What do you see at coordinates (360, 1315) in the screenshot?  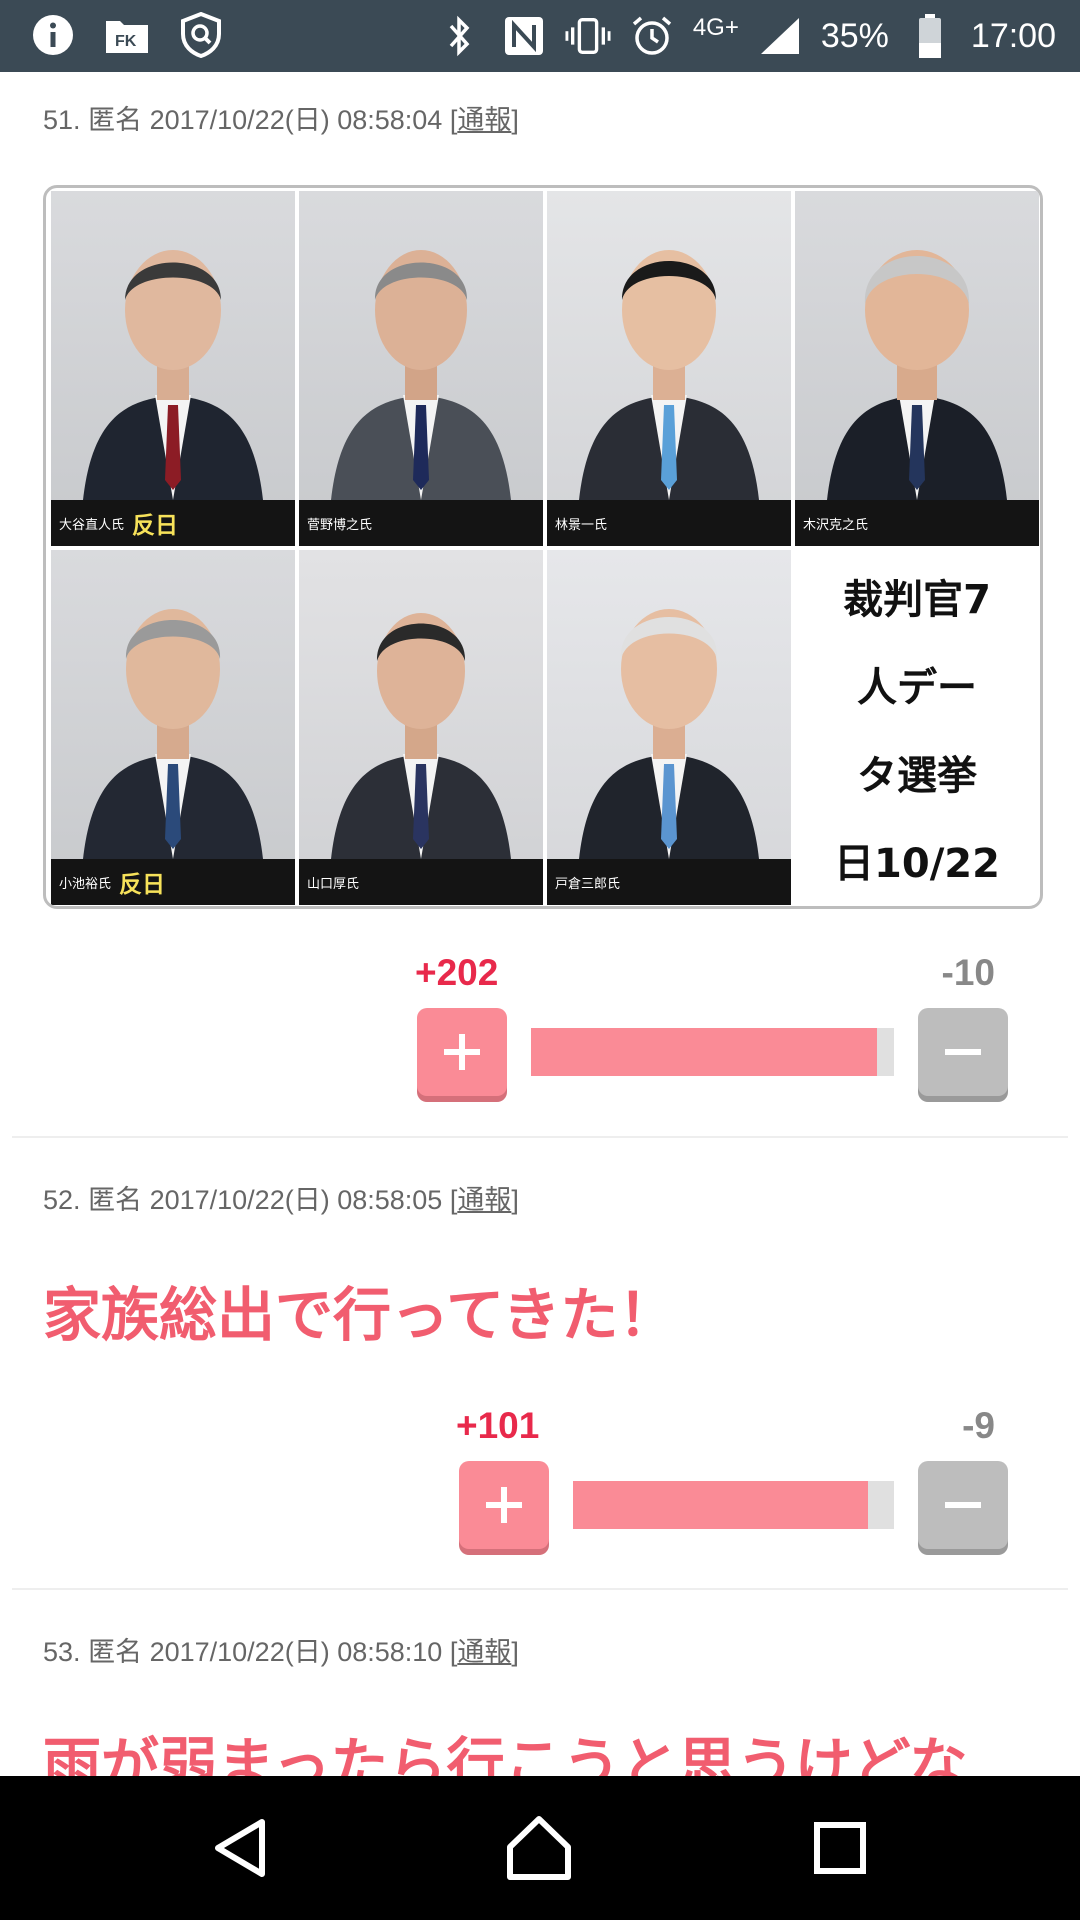 I see `comment-body: 家族総出で行ってきた！` at bounding box center [360, 1315].